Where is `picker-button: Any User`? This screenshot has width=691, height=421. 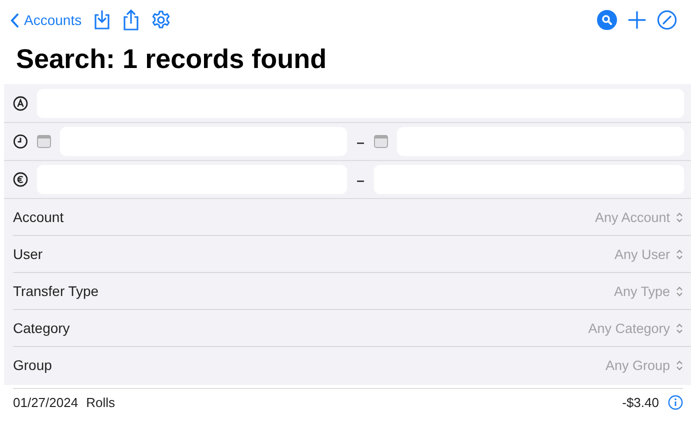
picker-button: Any User is located at coordinates (648, 254).